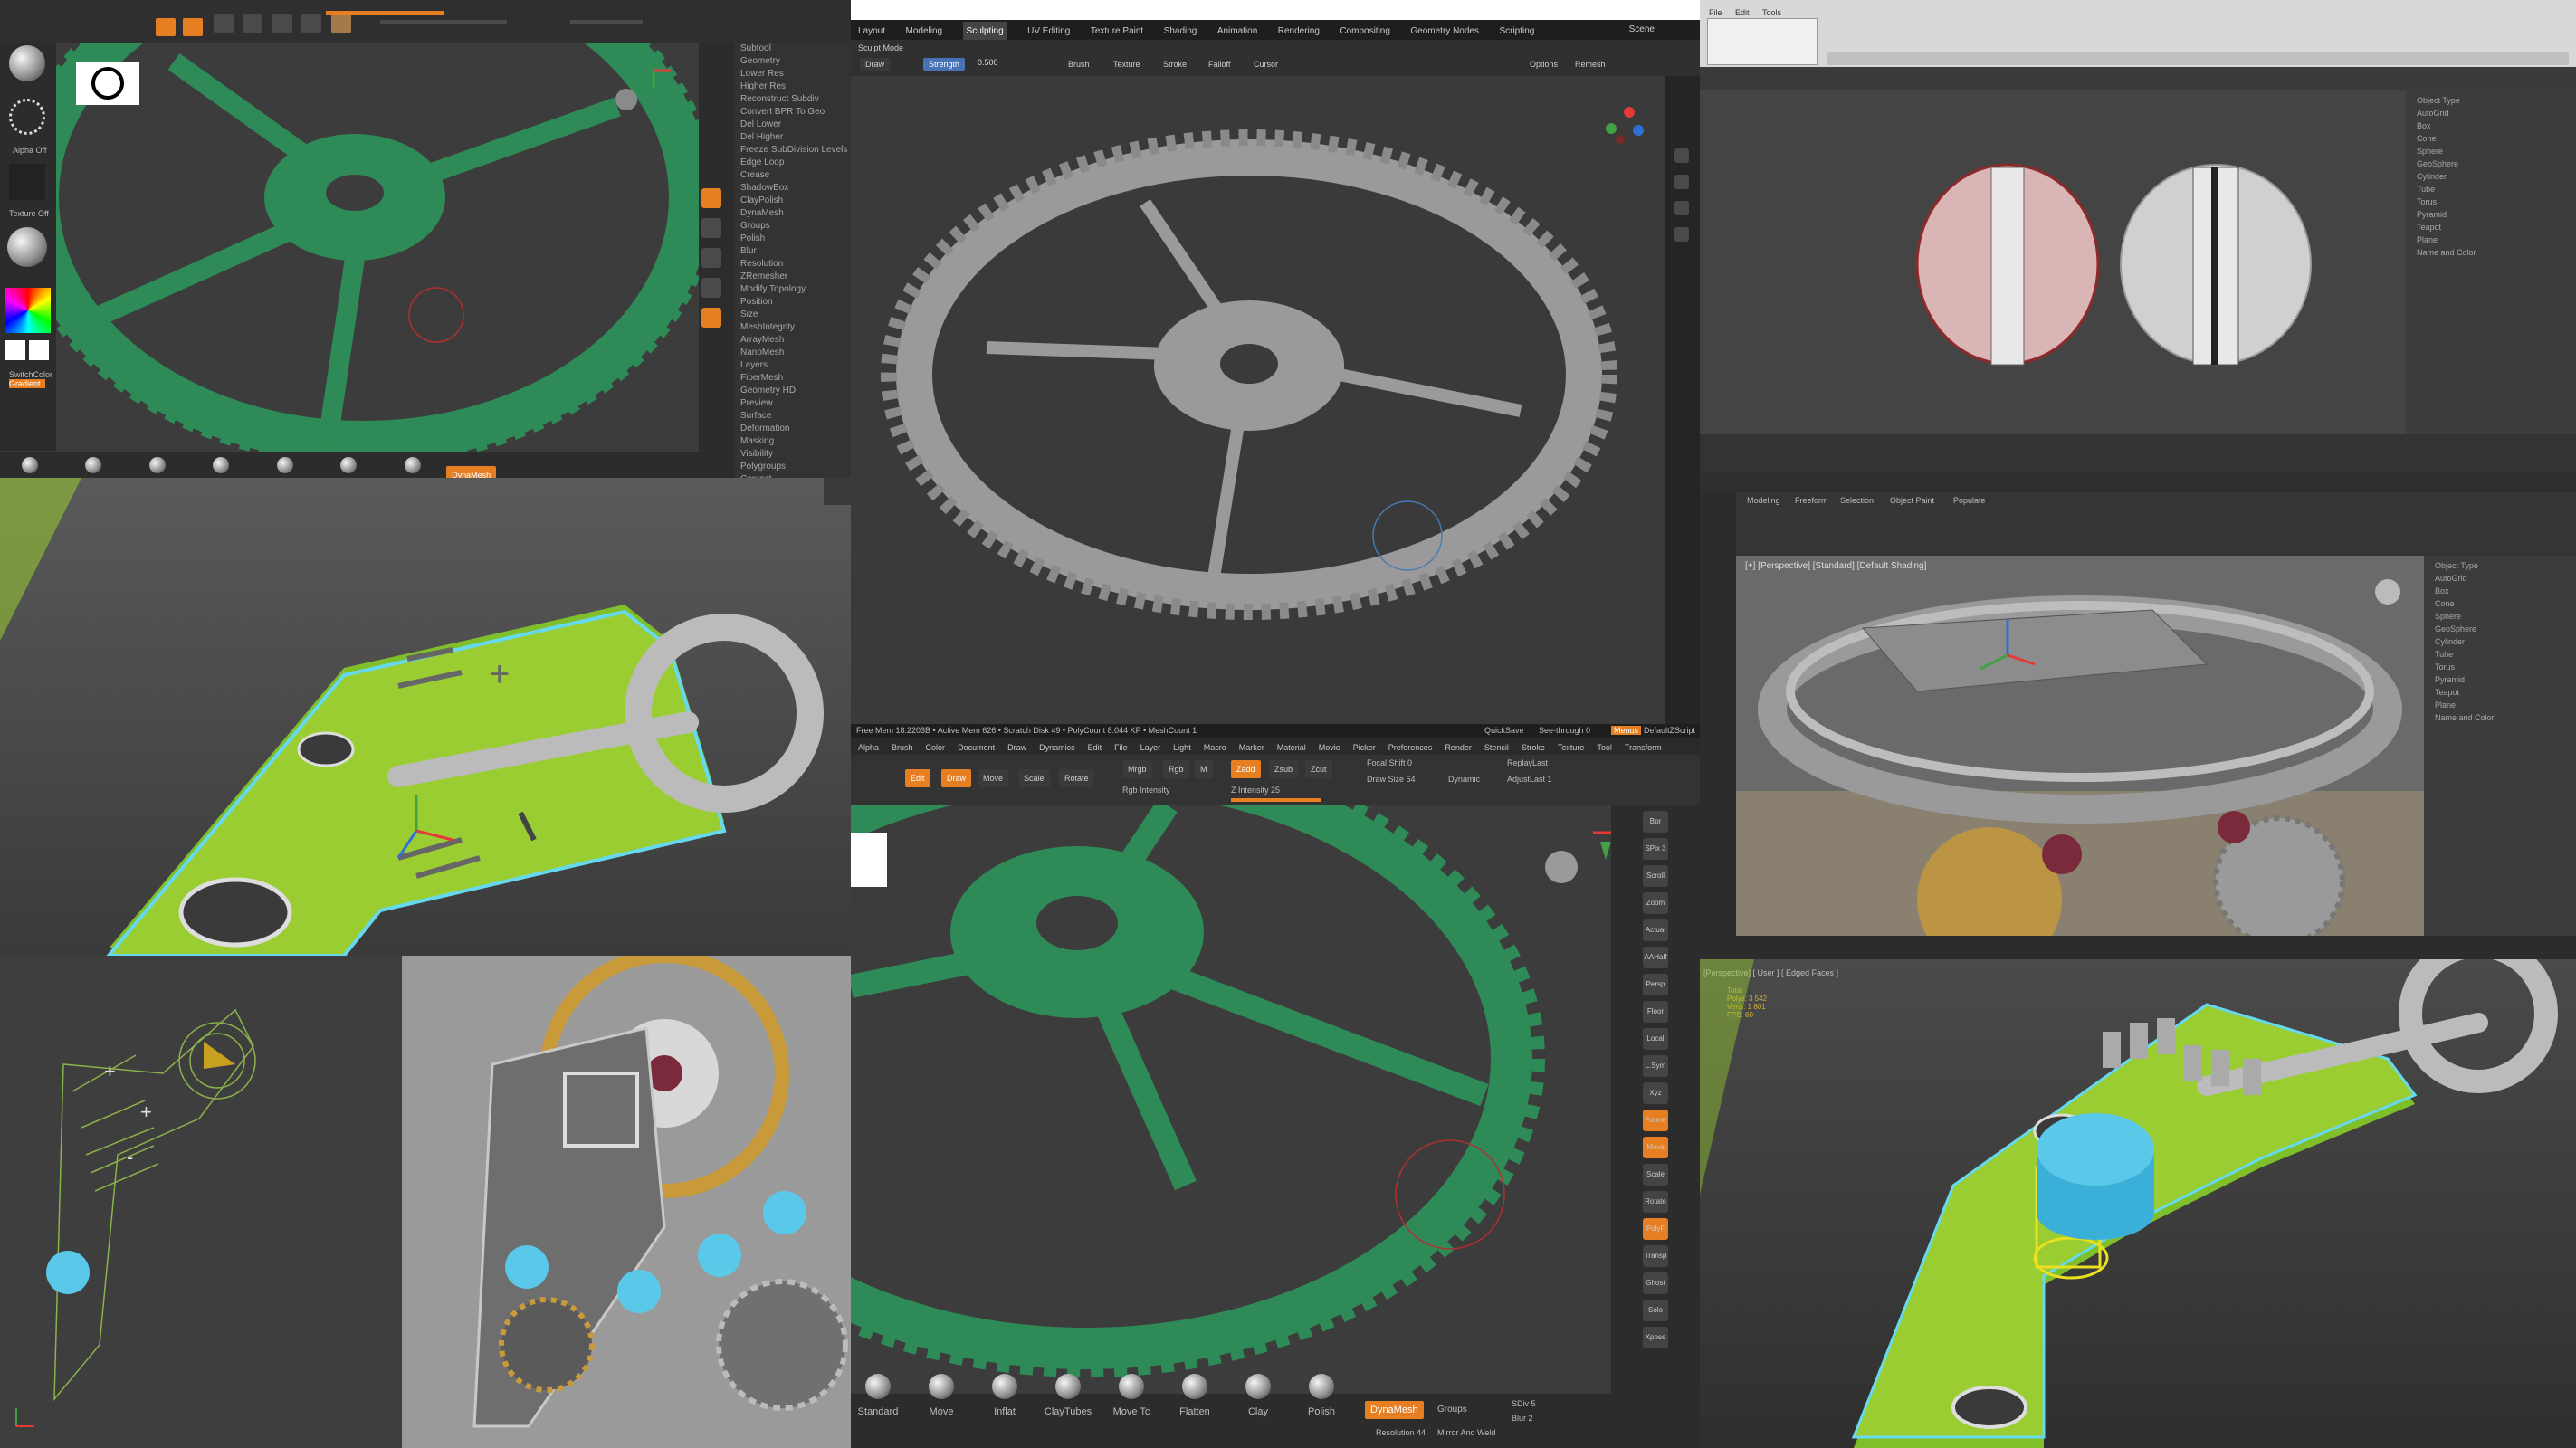  Describe the element at coordinates (1330, 748) in the screenshot. I see `menu-movie: Movie` at that location.